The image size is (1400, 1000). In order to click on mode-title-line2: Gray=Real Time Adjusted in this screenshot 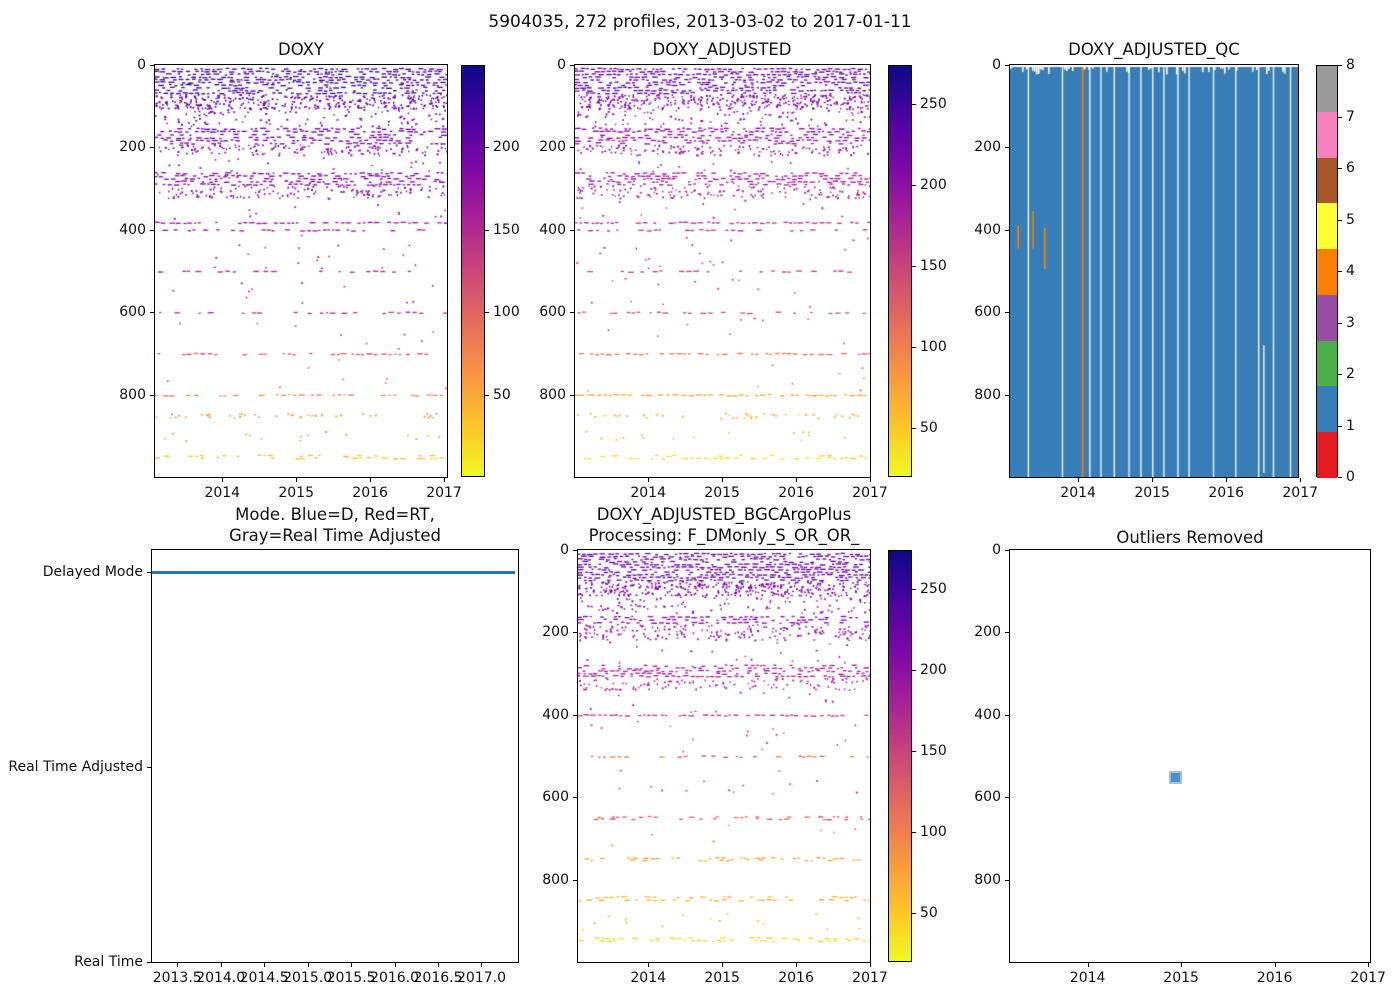, I will do `click(335, 535)`.